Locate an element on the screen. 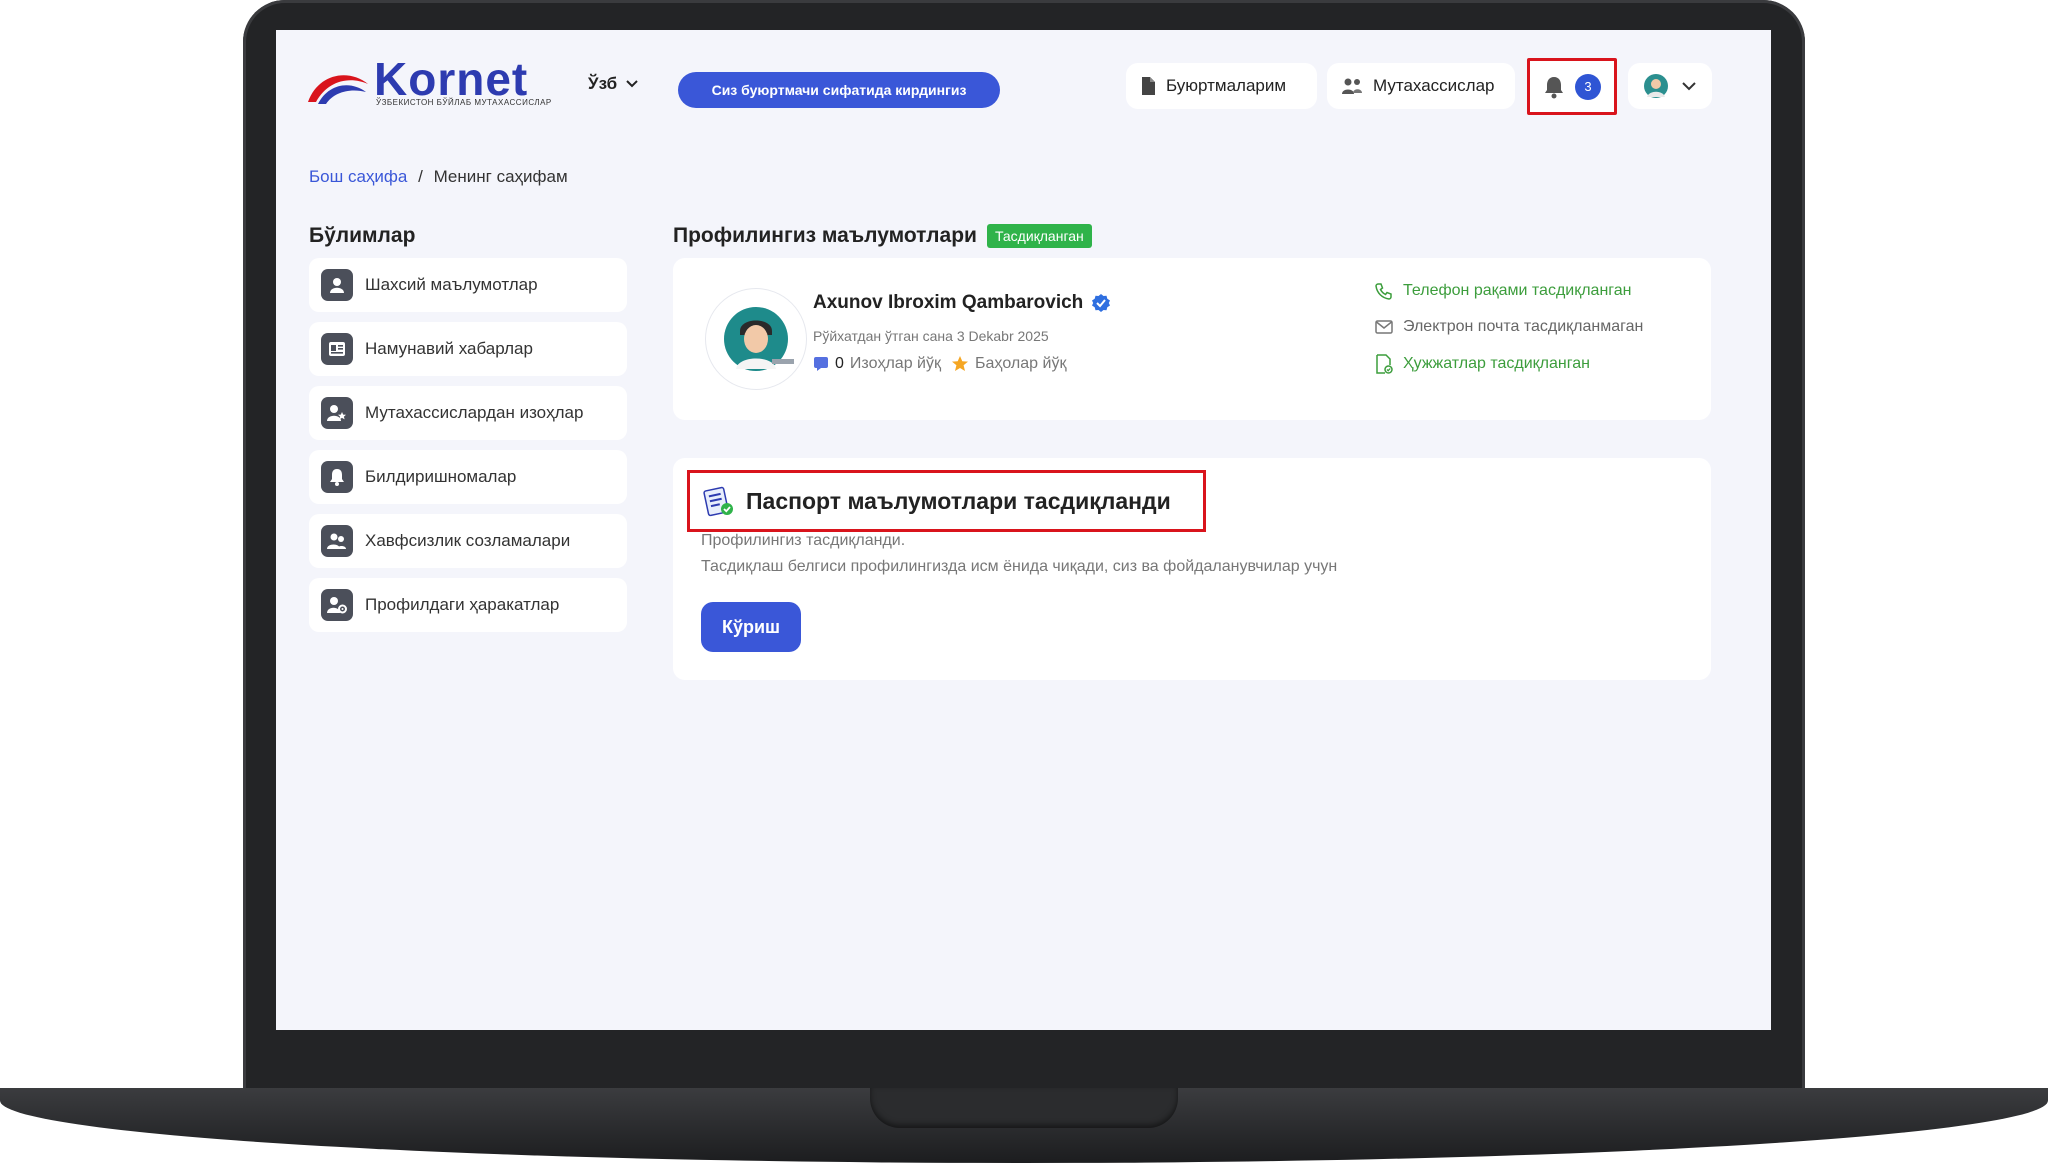  orders-label: Буюртмаларим is located at coordinates (1226, 85).